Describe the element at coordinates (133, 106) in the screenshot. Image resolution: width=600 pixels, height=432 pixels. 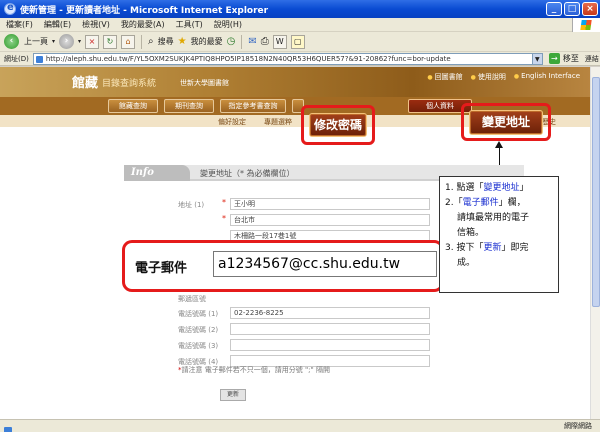
I see `tab-collection-search: 館藏查詢` at that location.